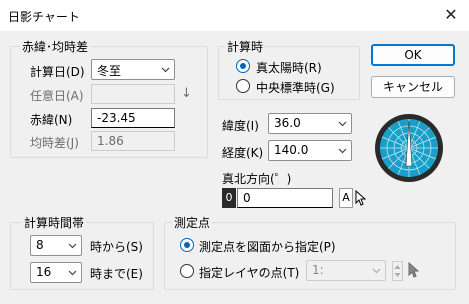  What do you see at coordinates (54, 143) in the screenshot?
I see `eq-time-label: 均時差(J)` at bounding box center [54, 143].